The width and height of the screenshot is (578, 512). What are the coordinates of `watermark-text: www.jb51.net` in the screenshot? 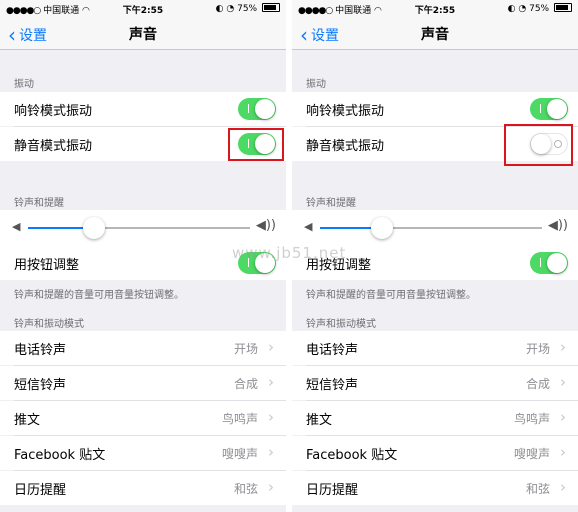 It's located at (289, 253).